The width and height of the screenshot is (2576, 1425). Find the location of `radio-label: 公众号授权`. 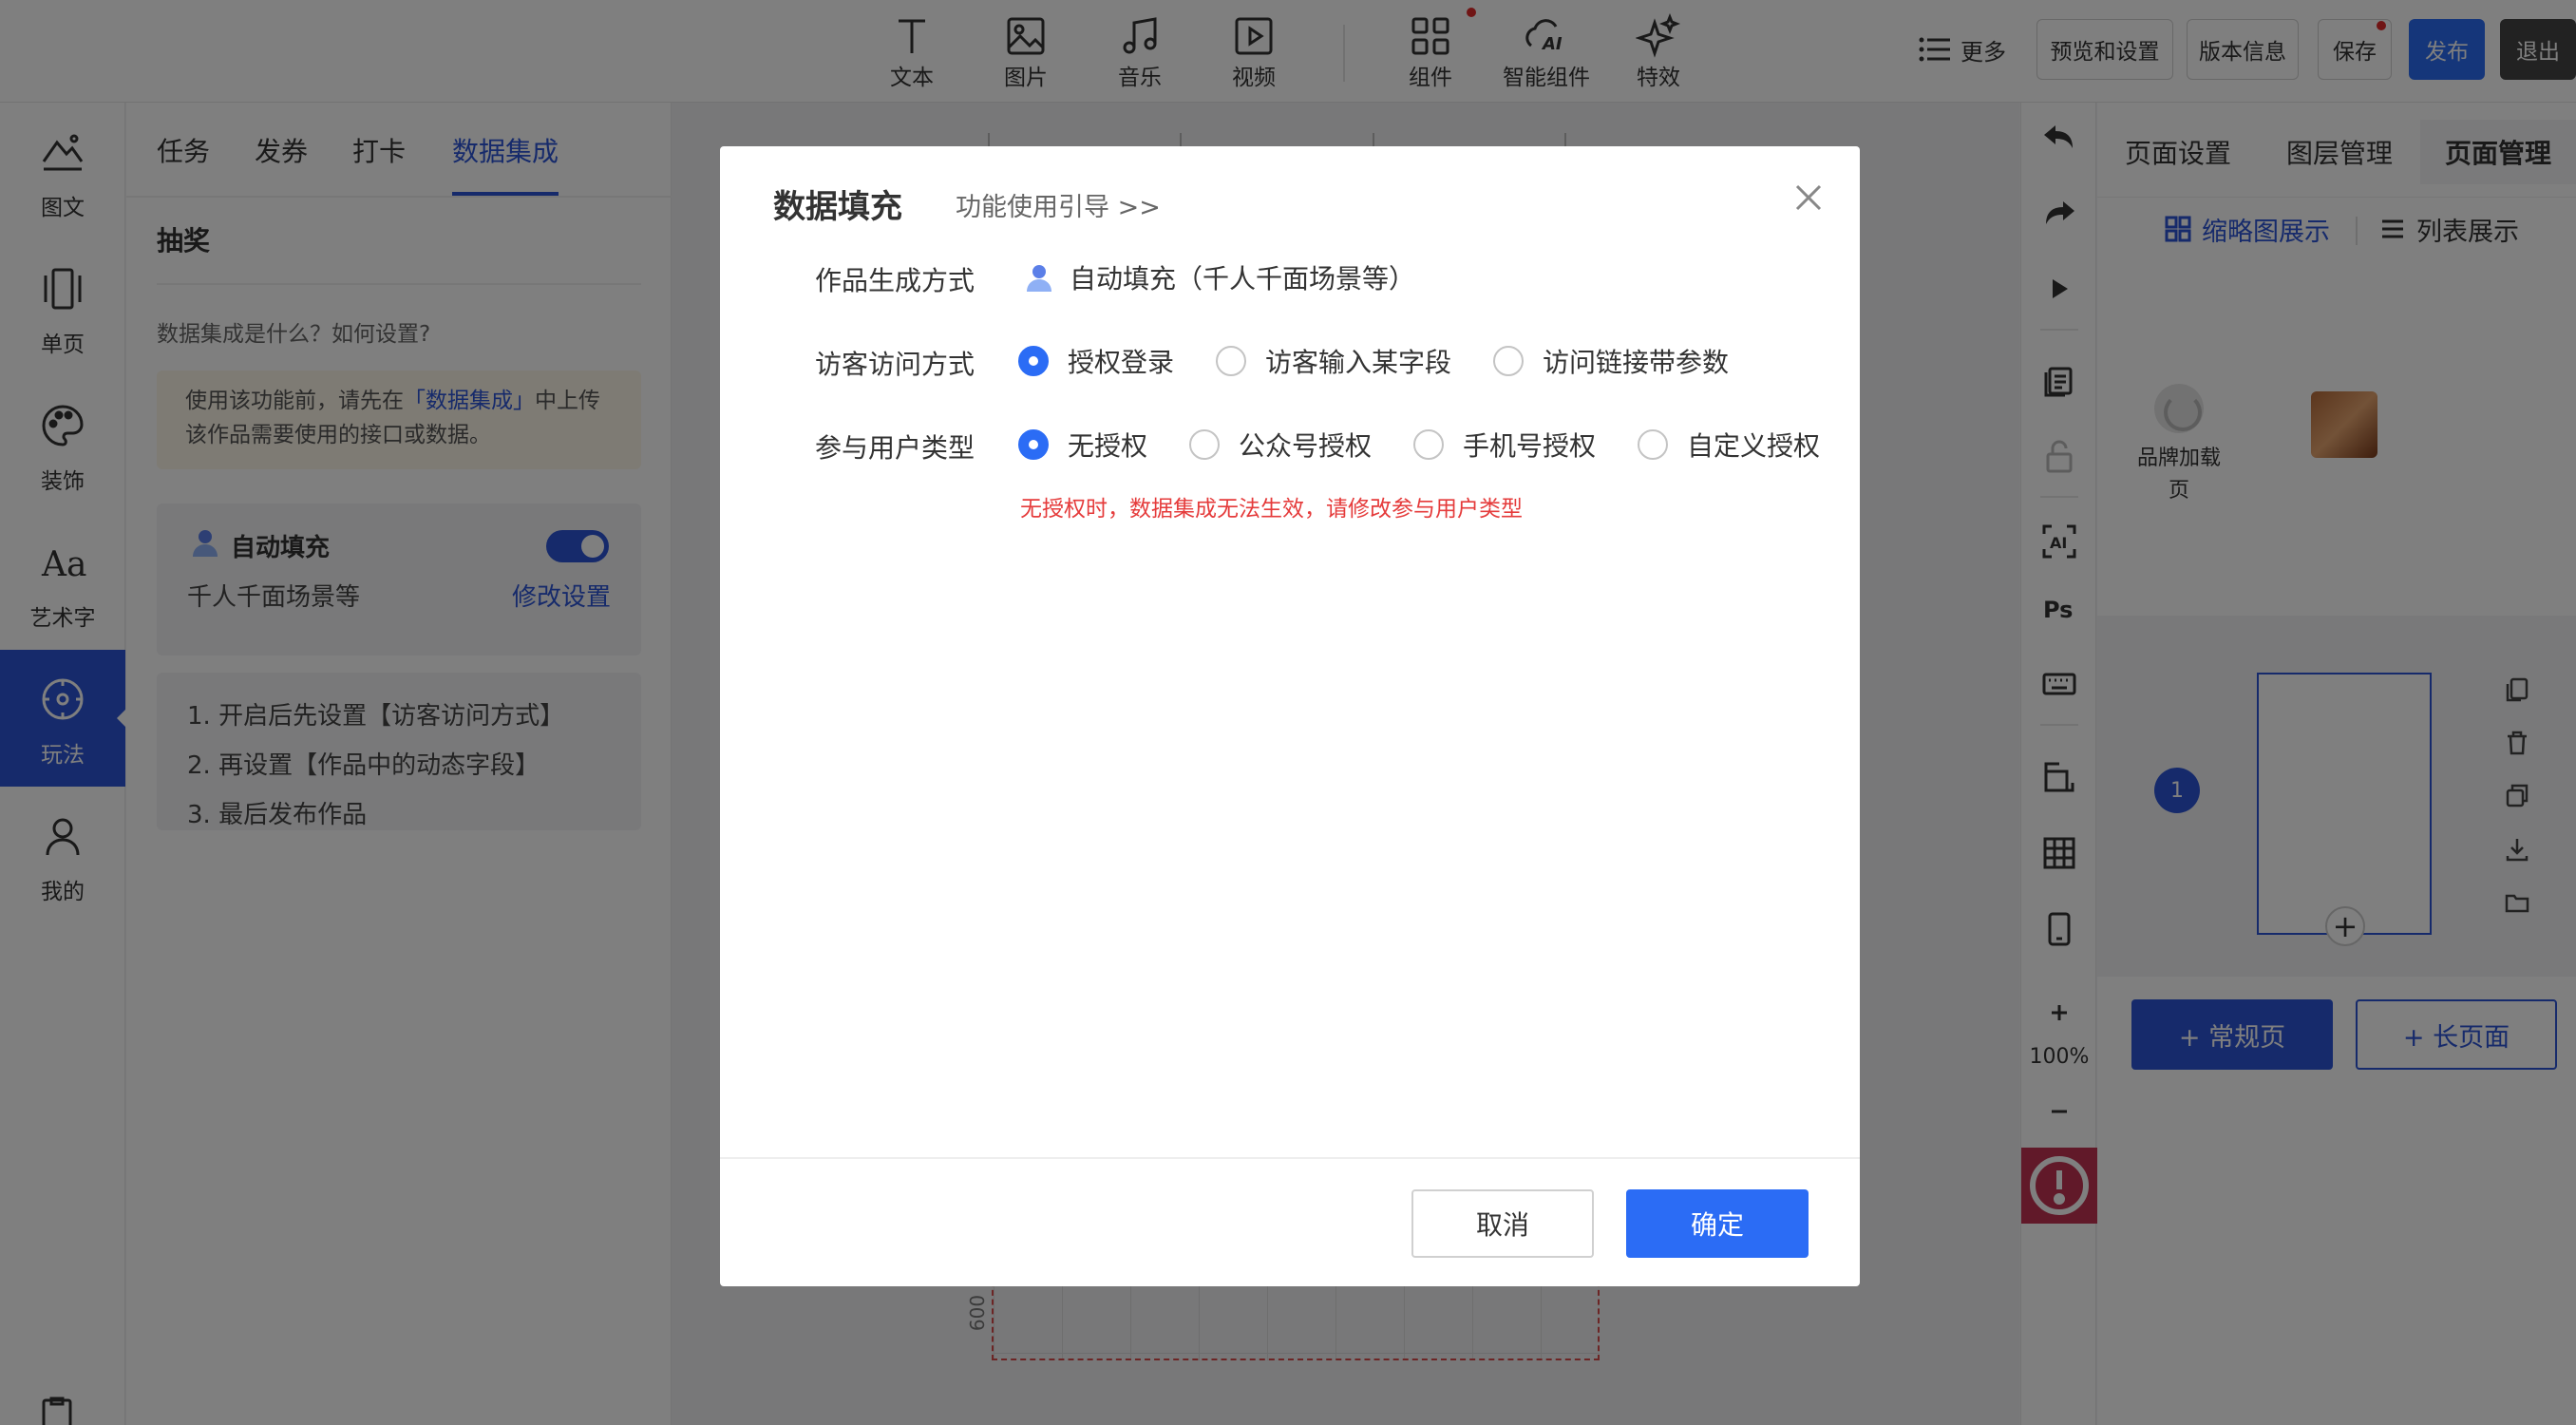

radio-label: 公众号授权 is located at coordinates (1306, 446).